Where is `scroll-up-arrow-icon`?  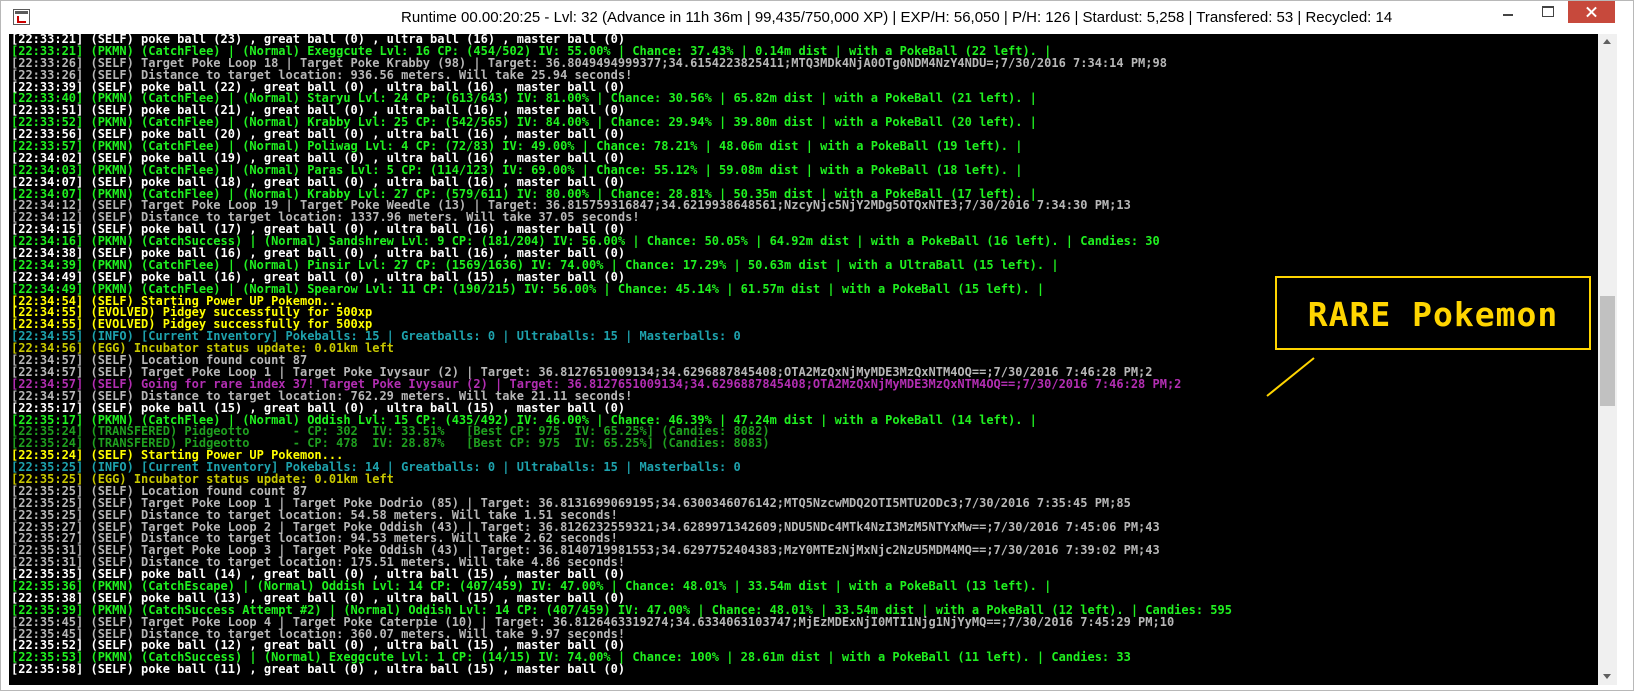 scroll-up-arrow-icon is located at coordinates (1607, 42).